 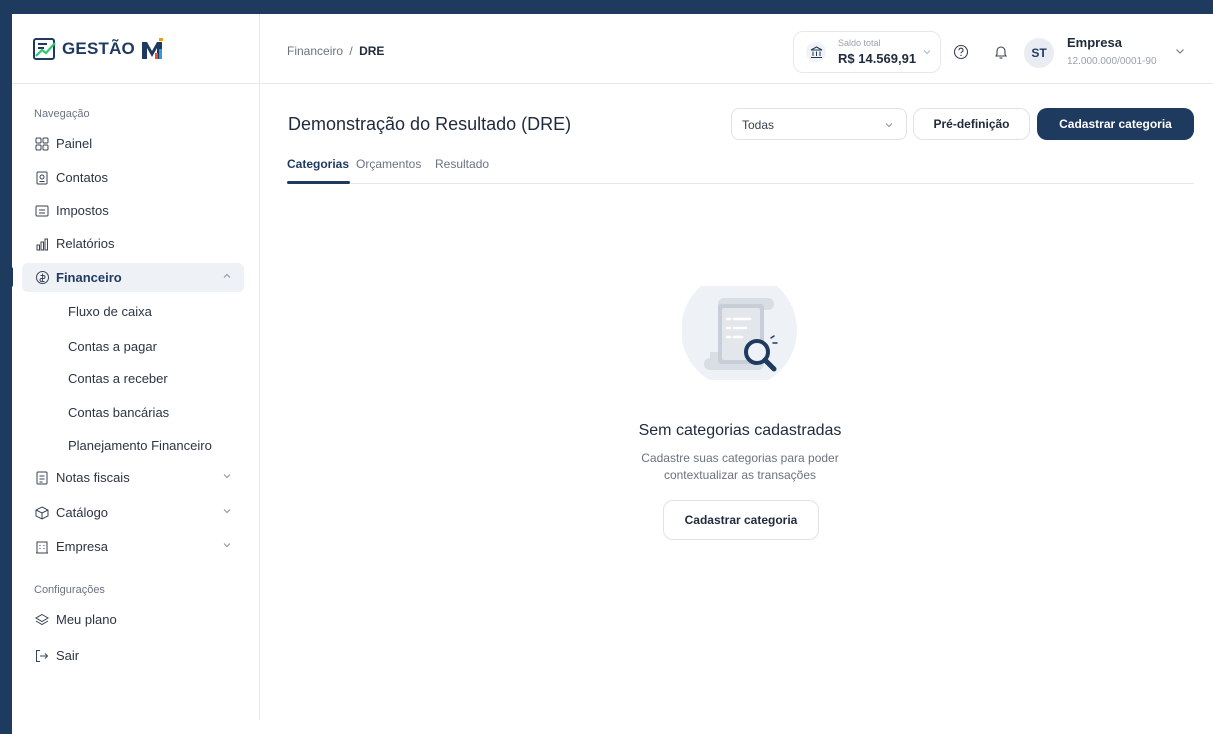 What do you see at coordinates (133, 512) in the screenshot?
I see `sidebar-item-catalogo: Catálogo` at bounding box center [133, 512].